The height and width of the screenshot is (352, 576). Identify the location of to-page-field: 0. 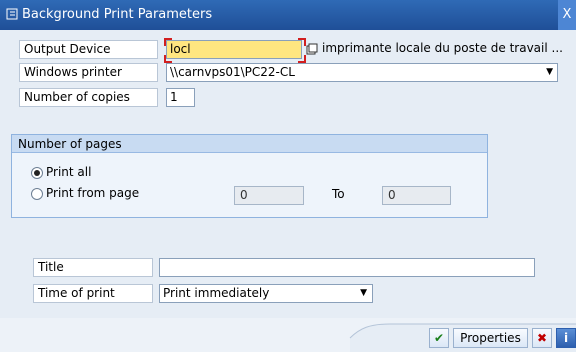
(416, 195).